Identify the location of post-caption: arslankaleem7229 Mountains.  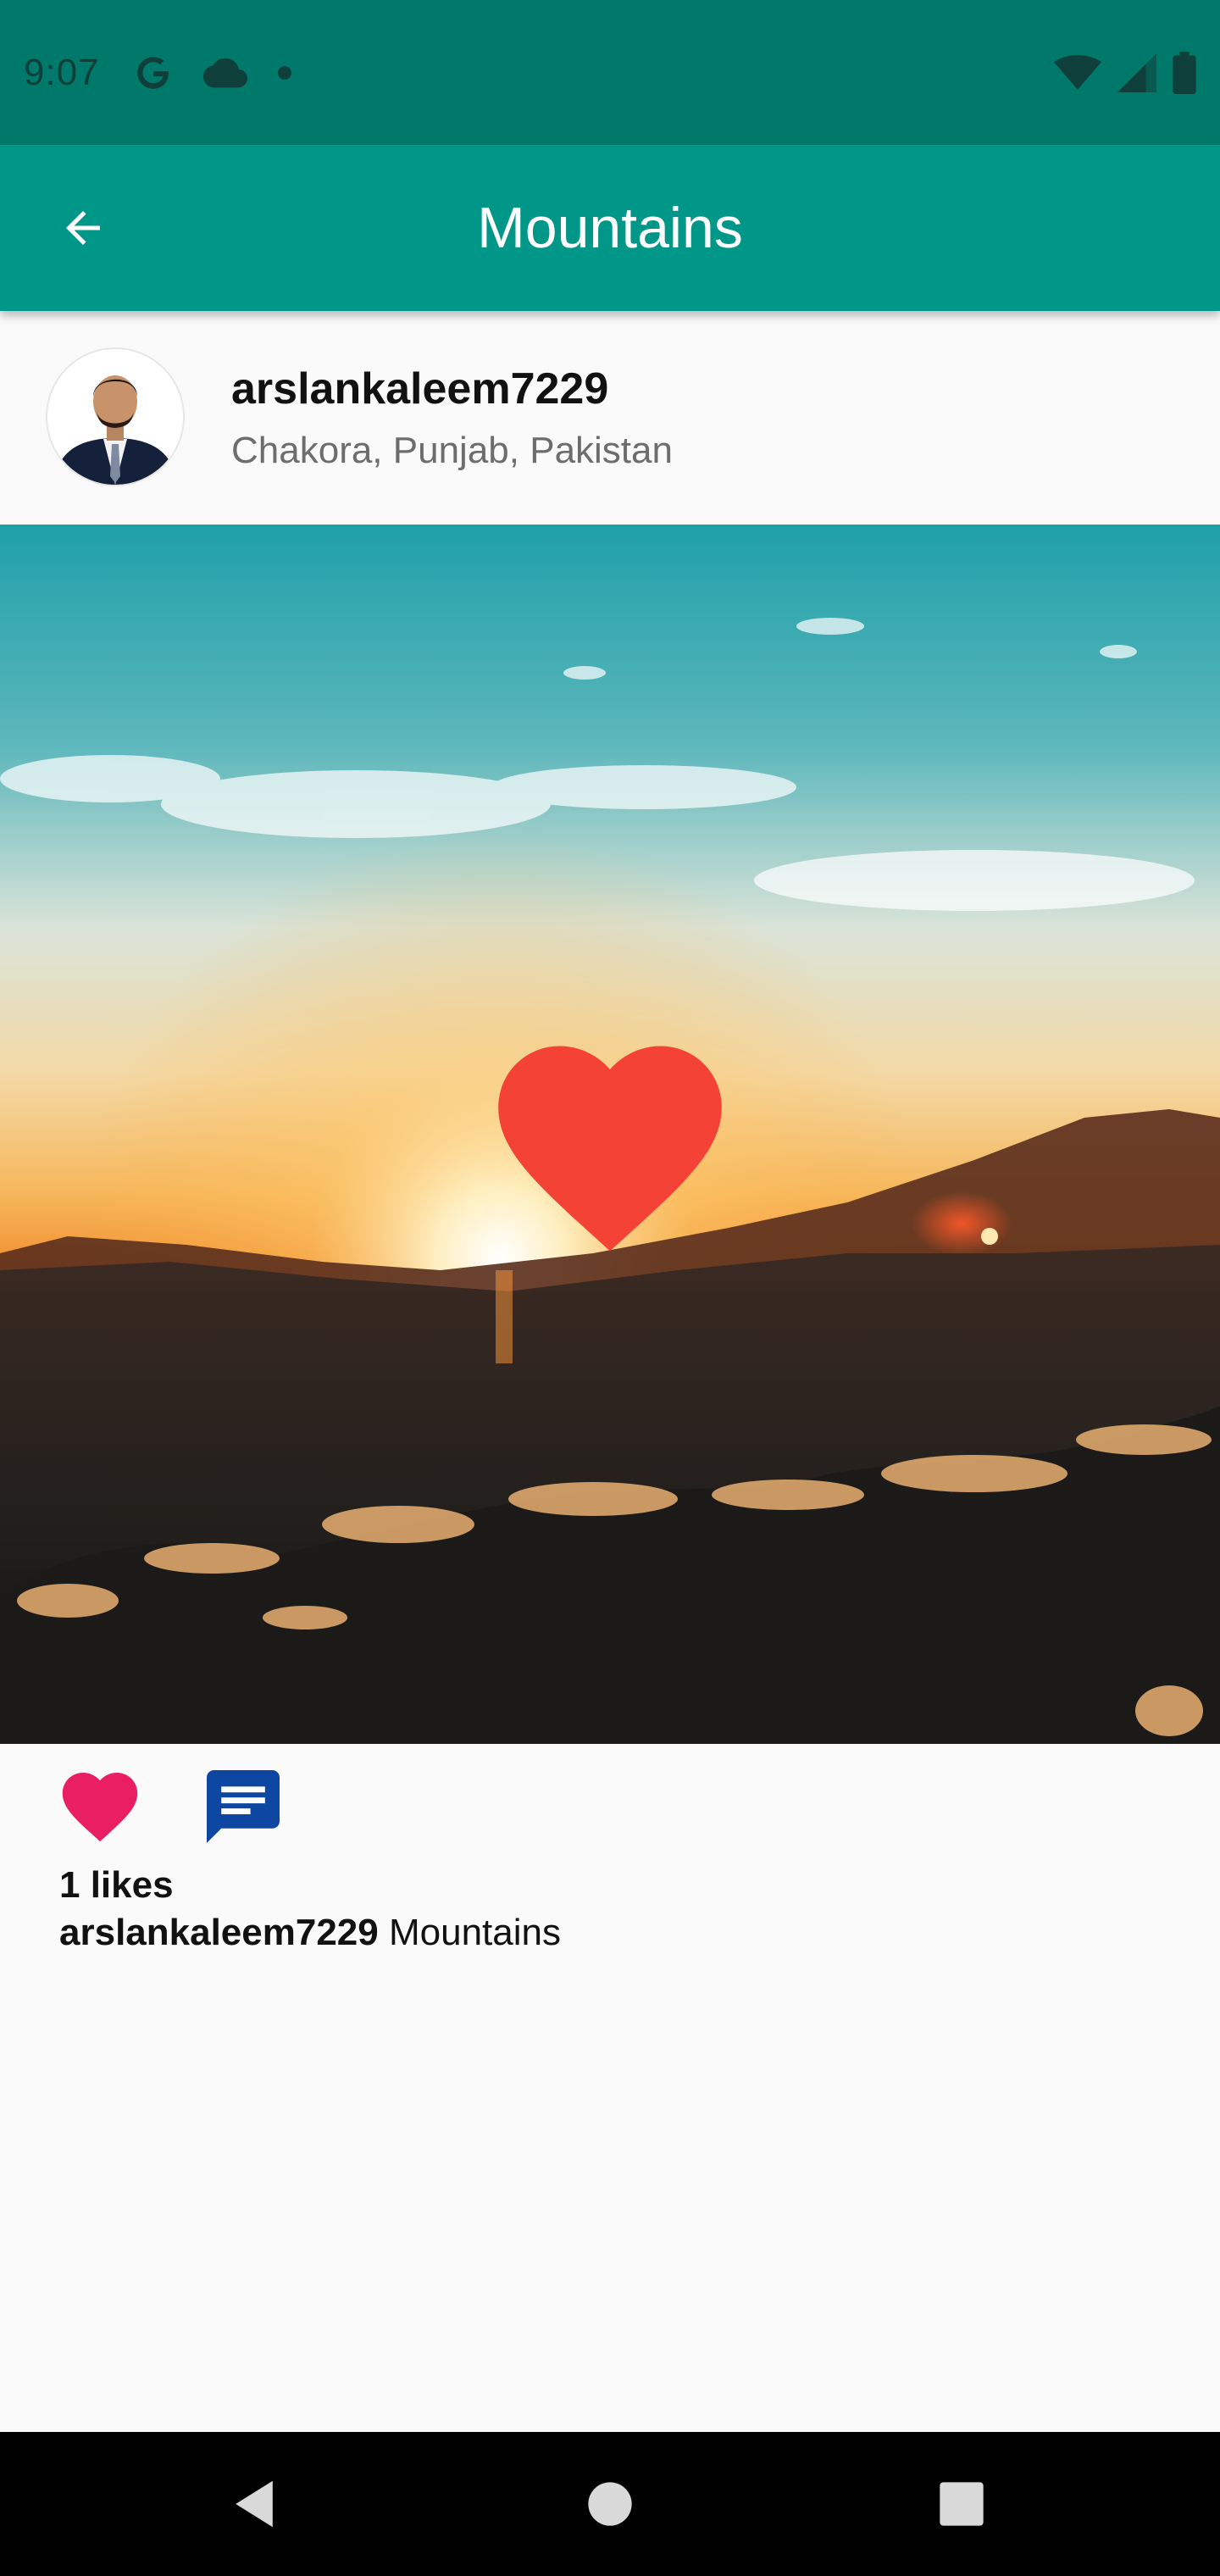
(310, 1933).